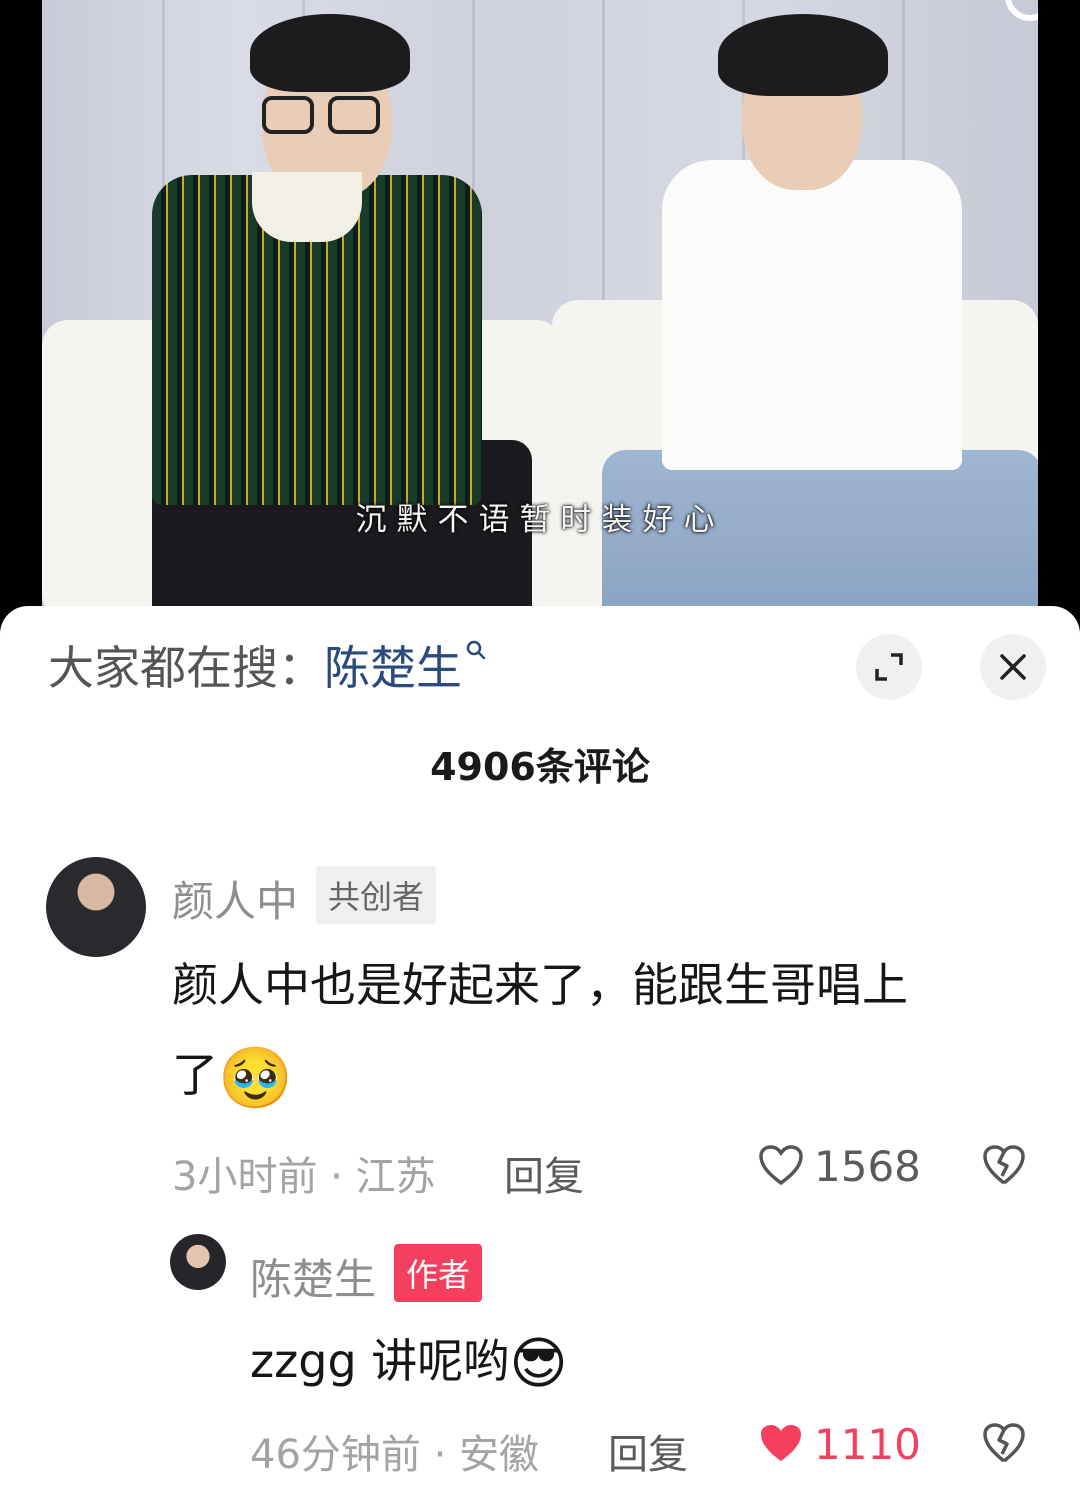  Describe the element at coordinates (540, 520) in the screenshot. I see `video-subtitle: 沉默不语暂时装好心` at that location.